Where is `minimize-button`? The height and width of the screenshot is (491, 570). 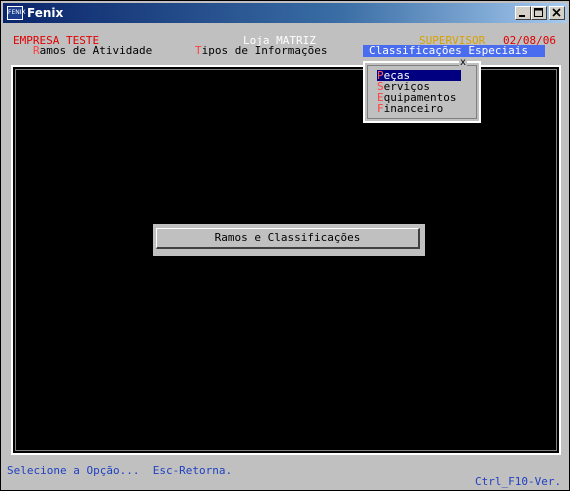
minimize-button is located at coordinates (523, 13).